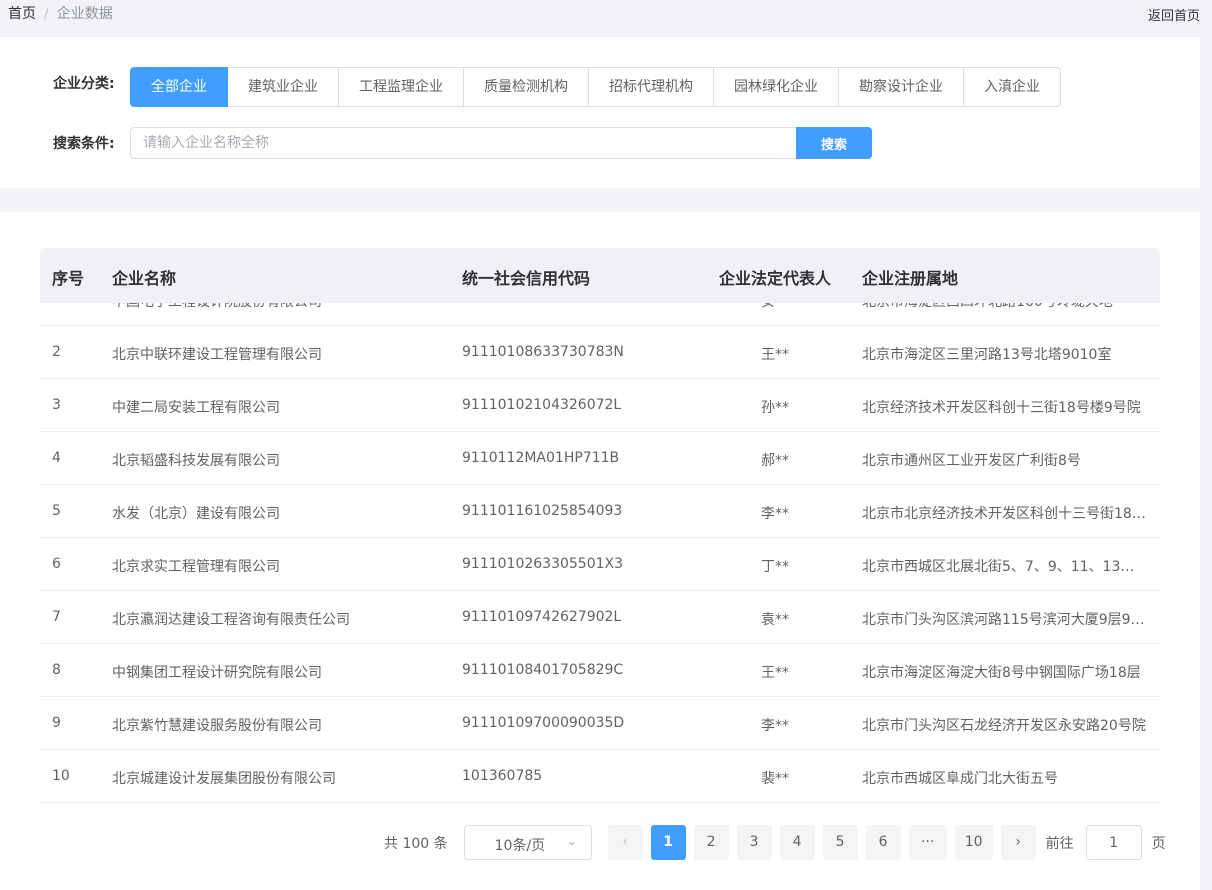 This screenshot has height=890, width=1212. Describe the element at coordinates (1004, 567) in the screenshot. I see `cell-addr: 北京市西城区北展北街5、7、9、11、13、15号` at that location.